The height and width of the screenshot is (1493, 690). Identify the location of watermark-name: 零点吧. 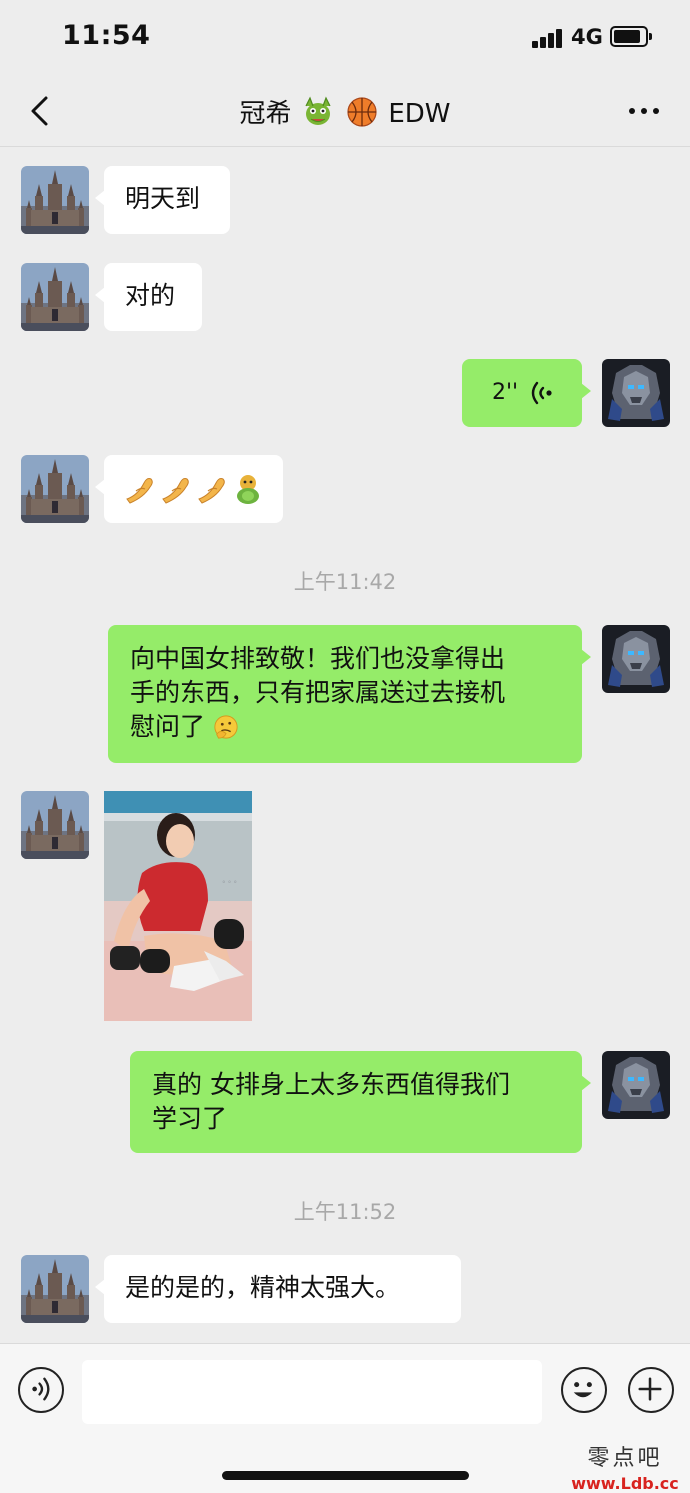
(625, 1458).